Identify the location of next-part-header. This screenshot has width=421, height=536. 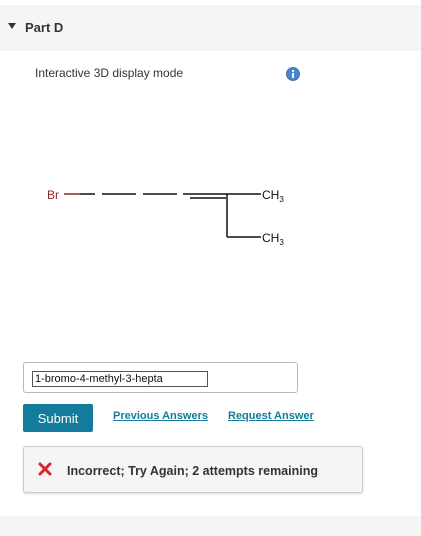
(210, 526).